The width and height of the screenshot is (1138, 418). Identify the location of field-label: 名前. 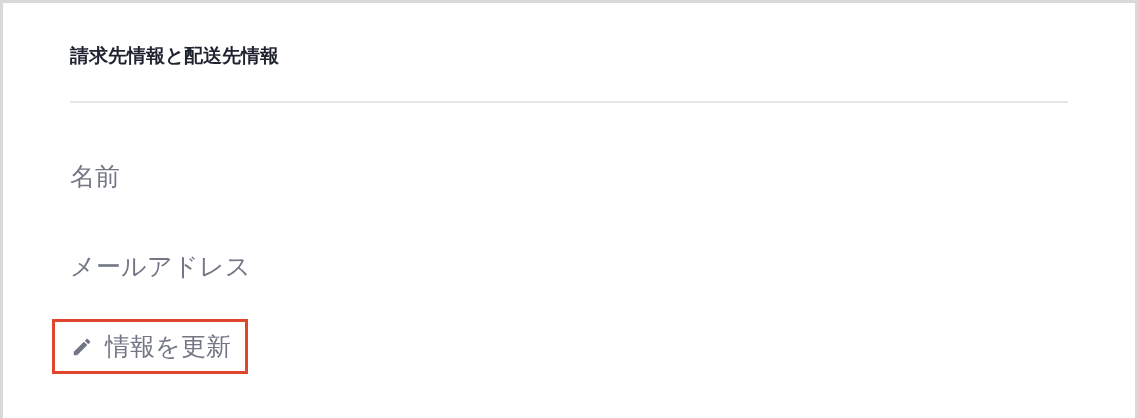
(95, 177).